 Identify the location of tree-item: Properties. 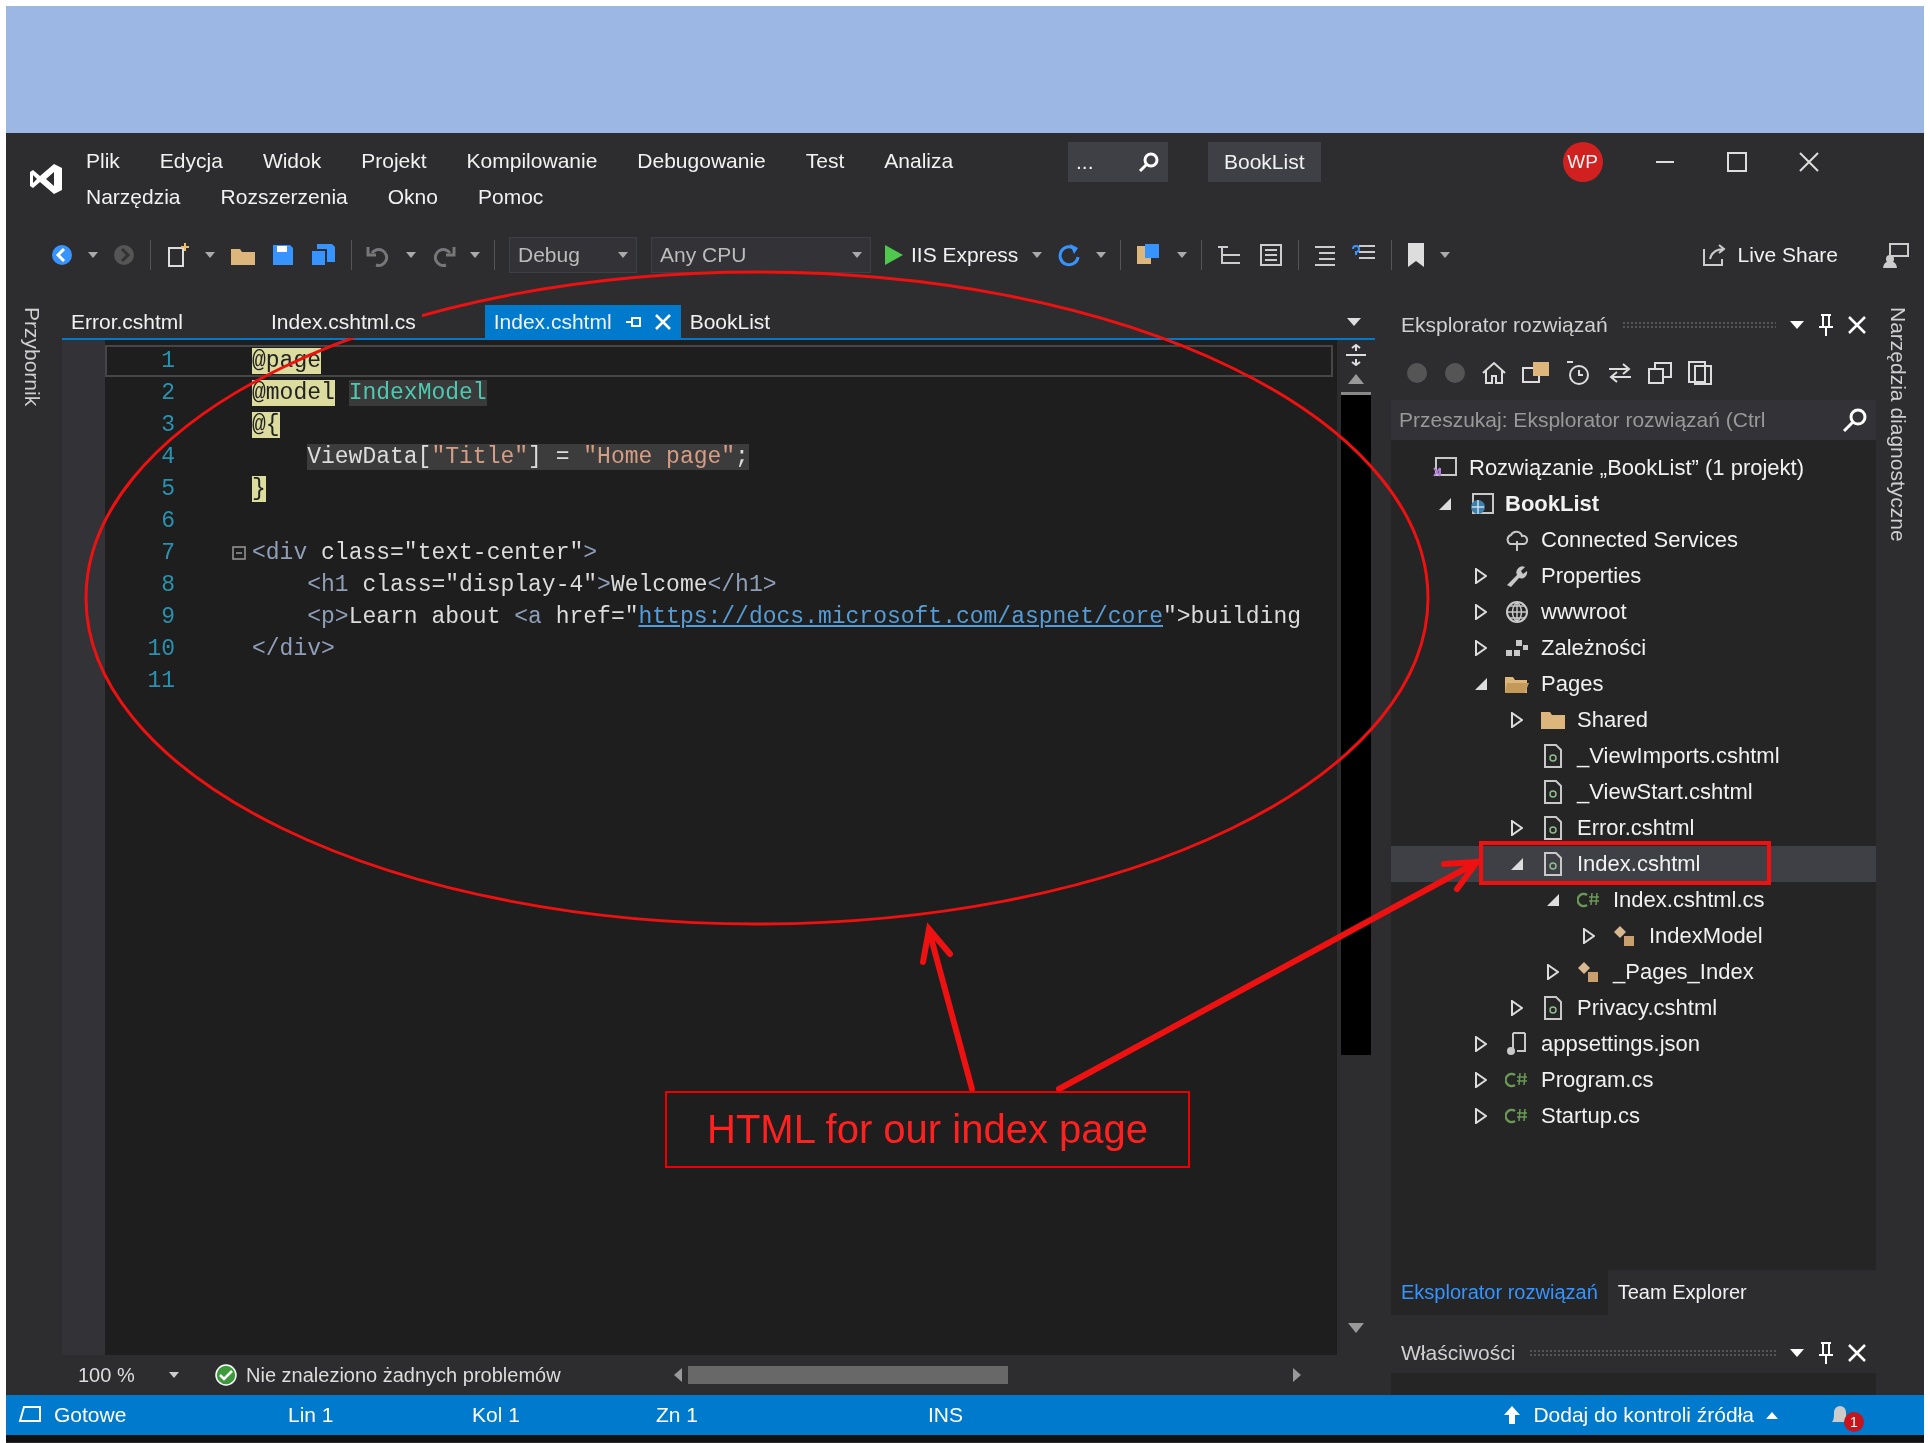
(1633, 576).